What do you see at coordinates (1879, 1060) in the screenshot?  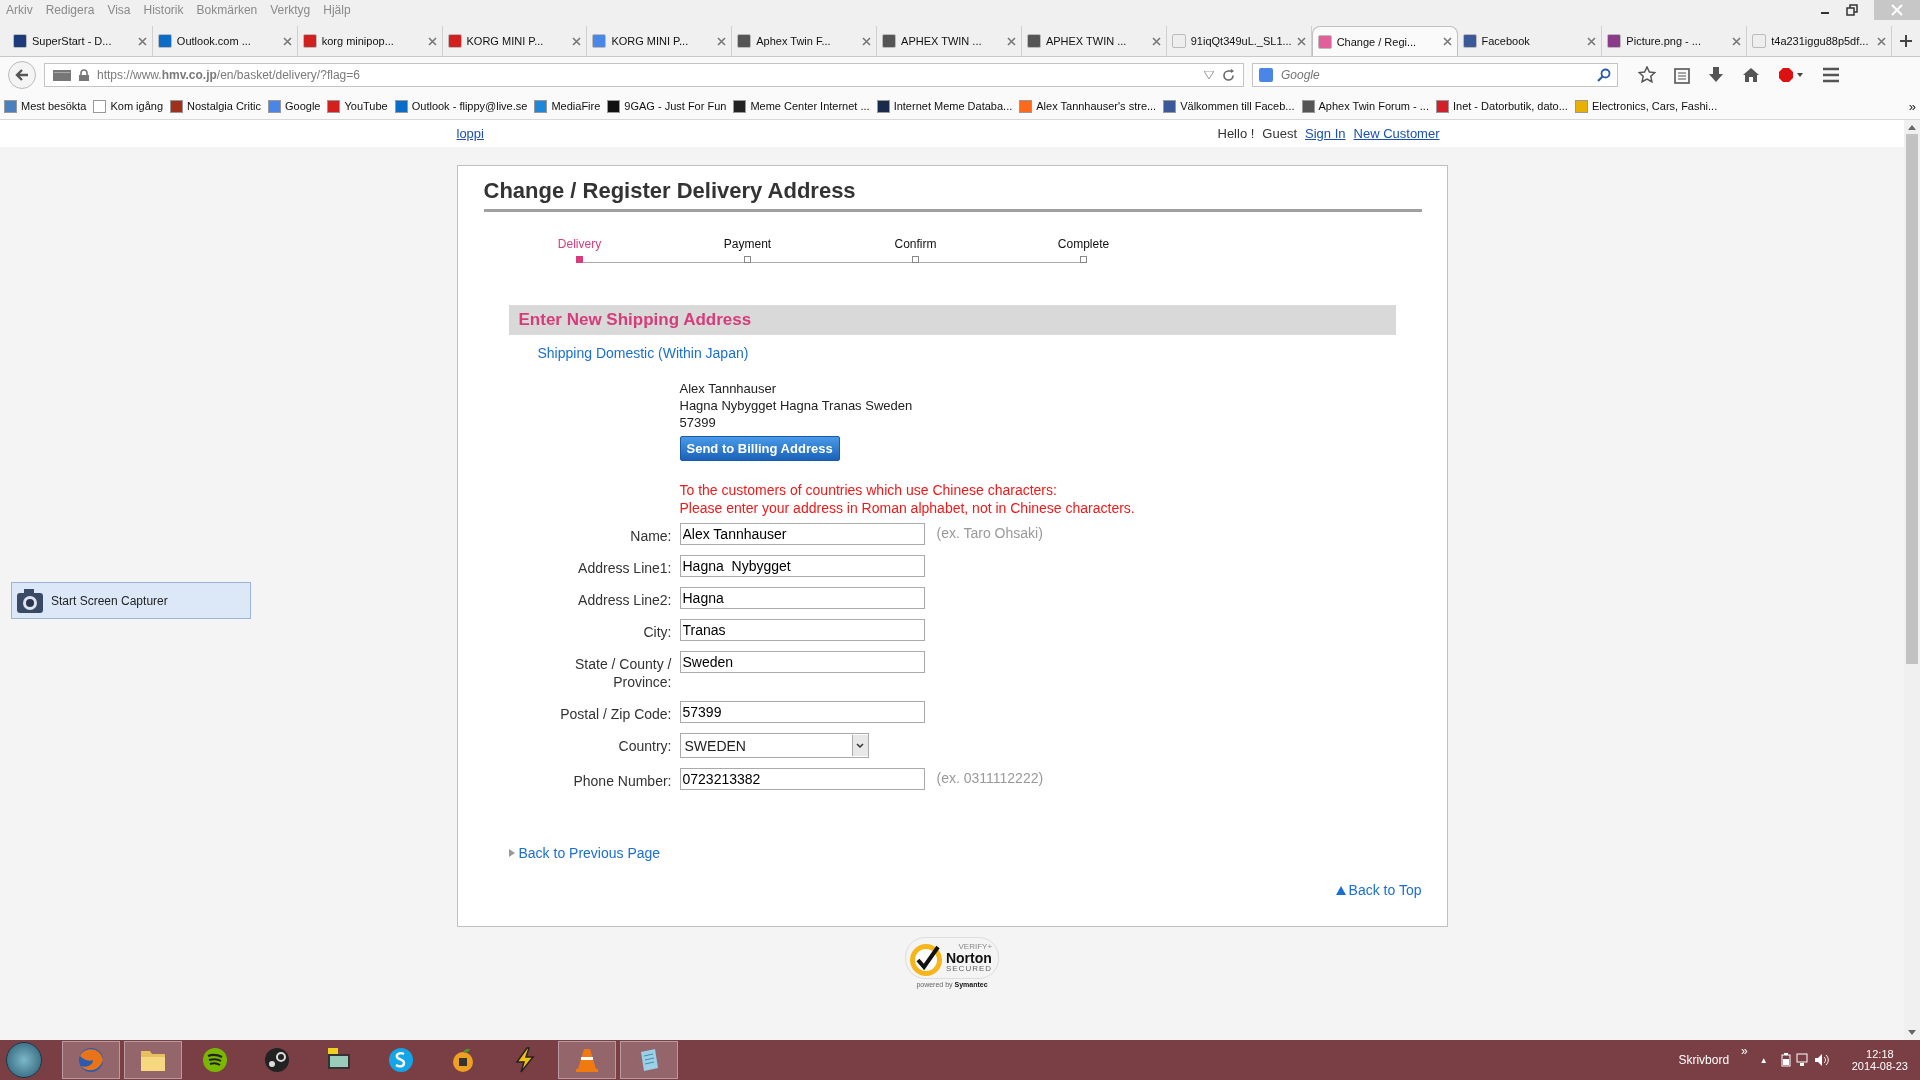 I see `clock: 12:18 2014-08-23` at bounding box center [1879, 1060].